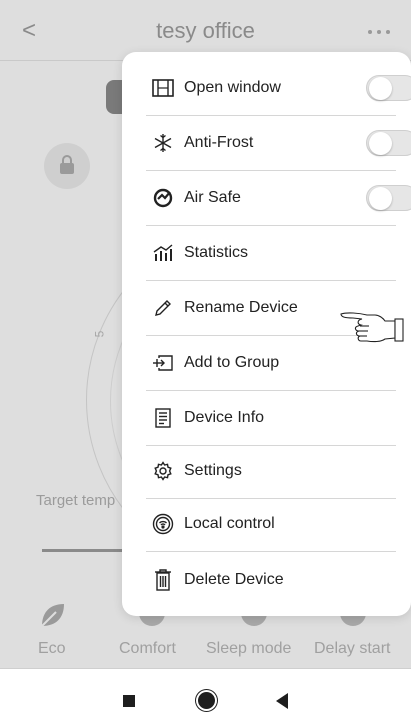 The width and height of the screenshot is (411, 718). Describe the element at coordinates (278, 197) in the screenshot. I see `menu-item-air-safe: Air Safe` at that location.